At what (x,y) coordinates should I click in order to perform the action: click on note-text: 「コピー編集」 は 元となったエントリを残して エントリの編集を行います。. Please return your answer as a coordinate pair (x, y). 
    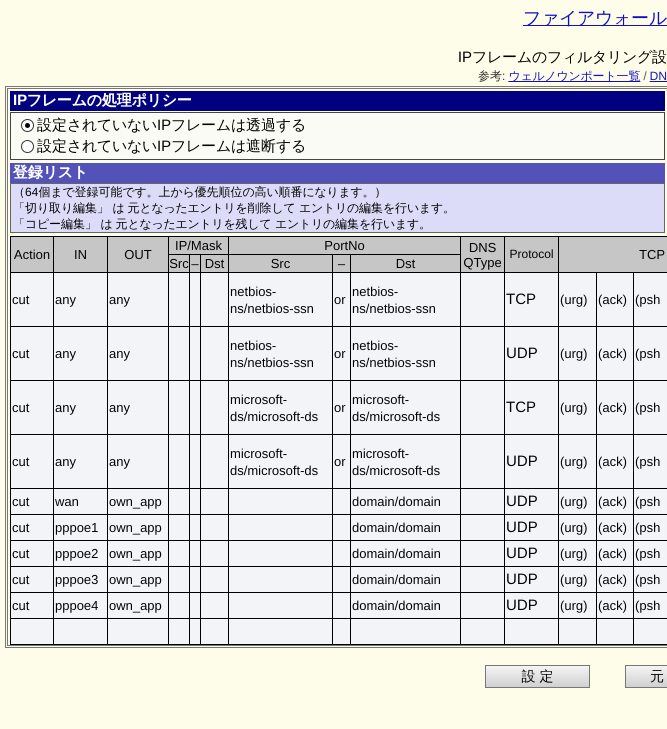
    Looking at the image, I should click on (222, 224).